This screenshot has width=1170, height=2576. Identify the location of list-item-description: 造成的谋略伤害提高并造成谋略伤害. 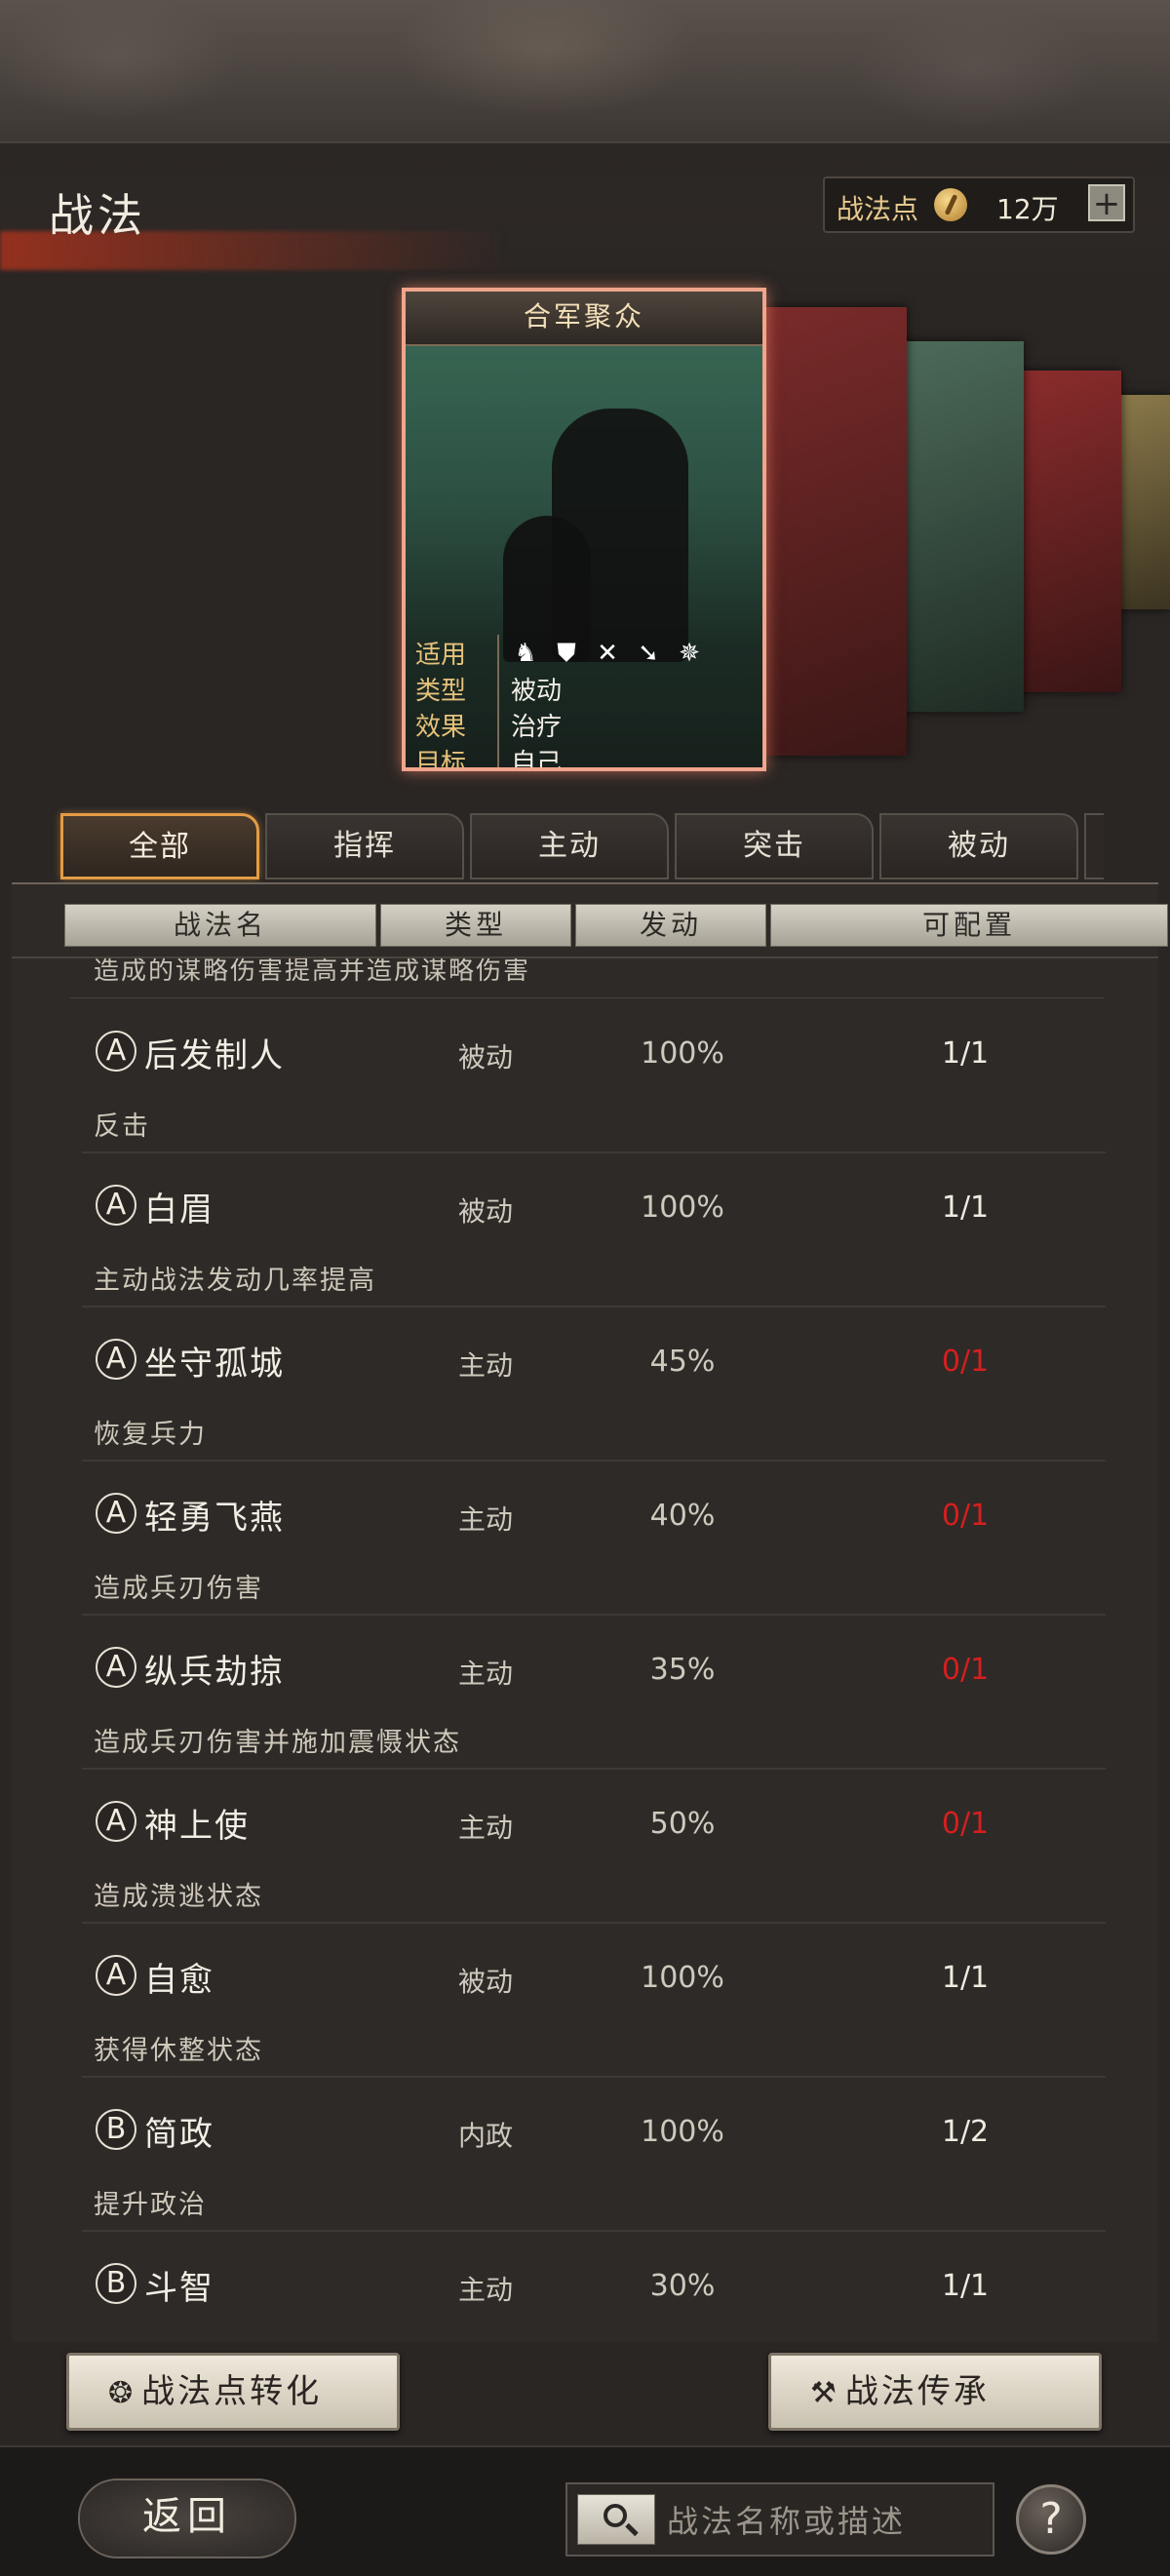
(312, 971).